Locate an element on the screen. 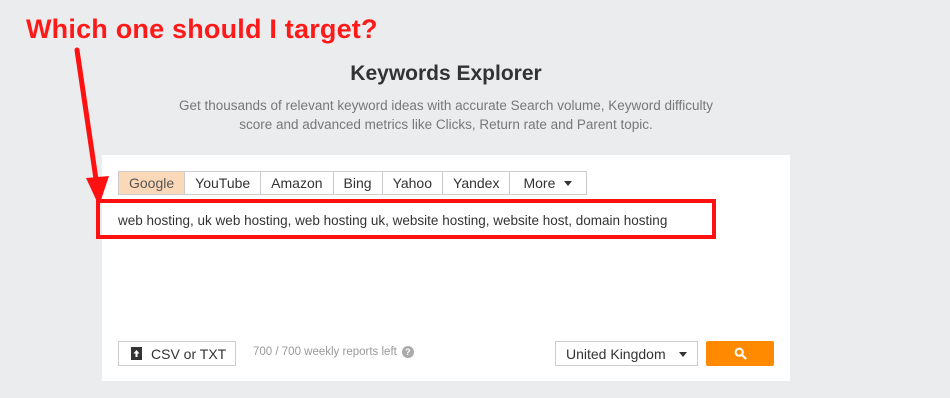 The width and height of the screenshot is (950, 398). reports-text: 700 / 700 weekly reports left is located at coordinates (325, 352).